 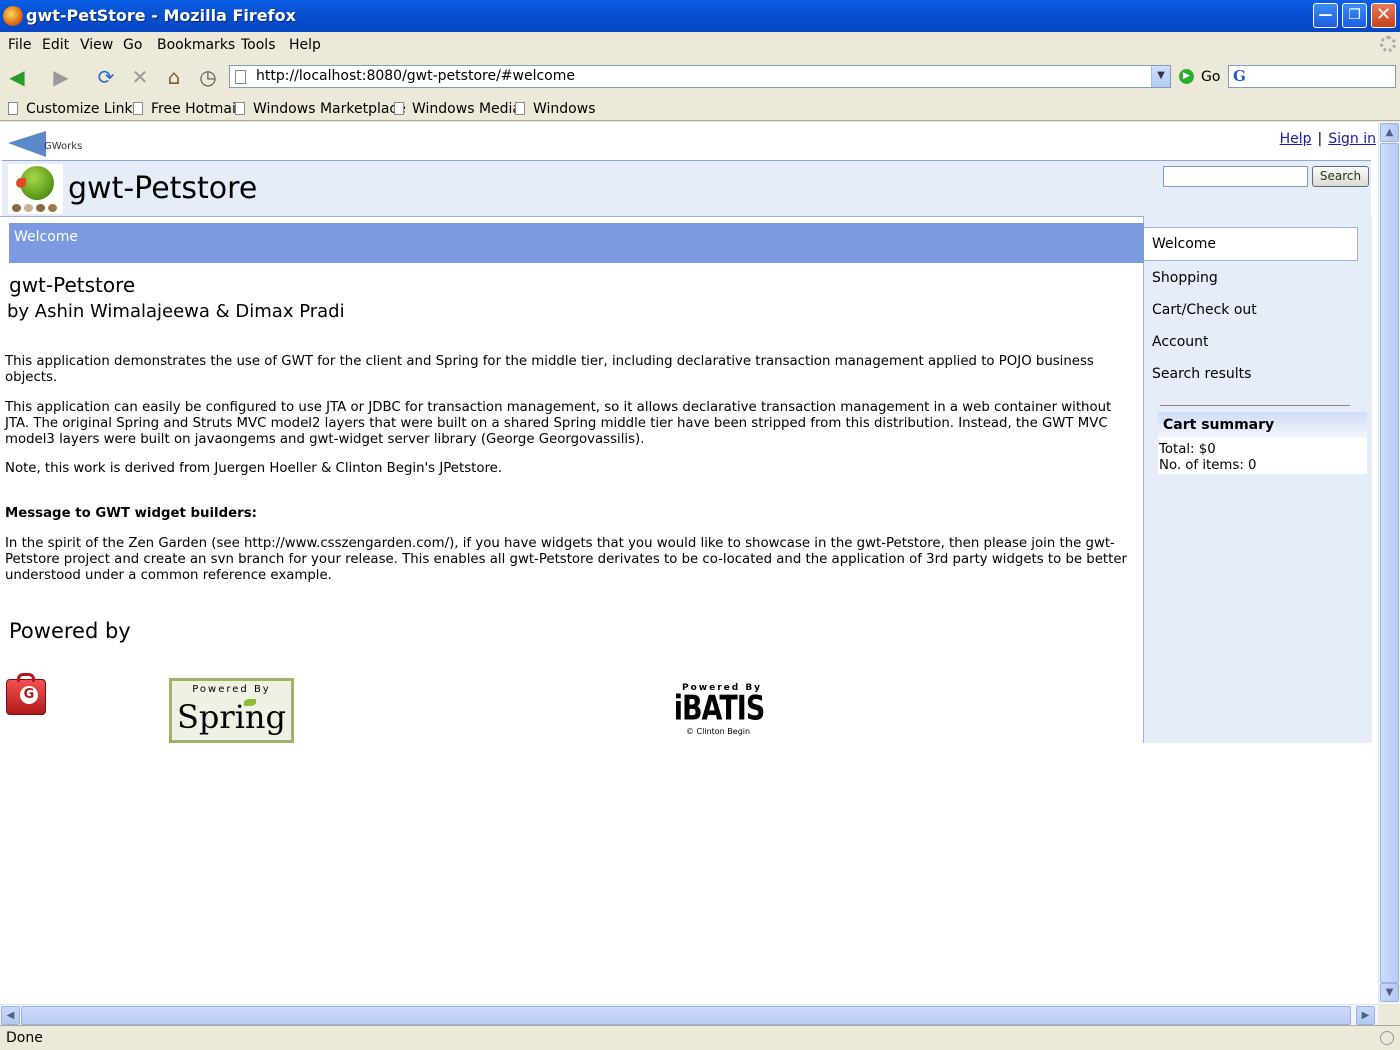 What do you see at coordinates (96, 45) in the screenshot?
I see `menu-view: View` at bounding box center [96, 45].